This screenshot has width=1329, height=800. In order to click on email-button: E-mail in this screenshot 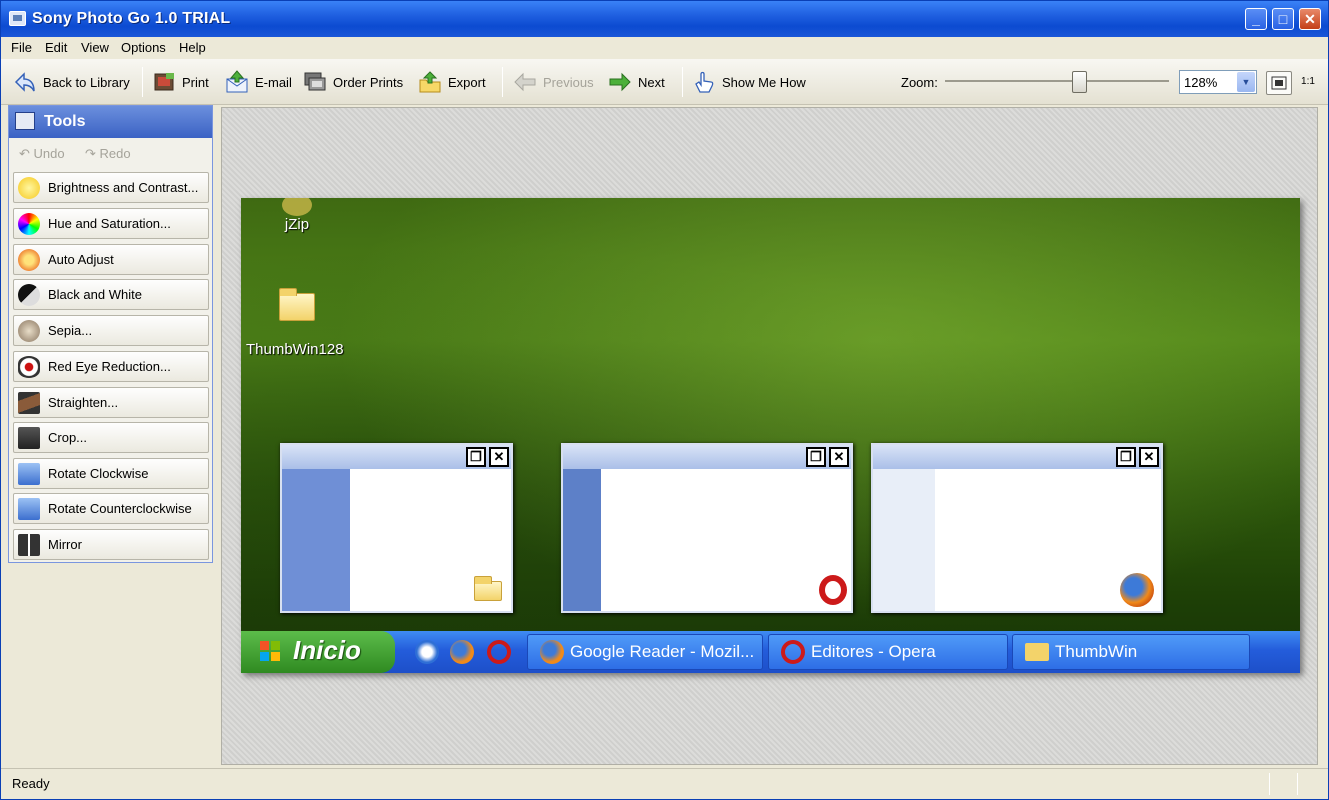, I will do `click(258, 82)`.